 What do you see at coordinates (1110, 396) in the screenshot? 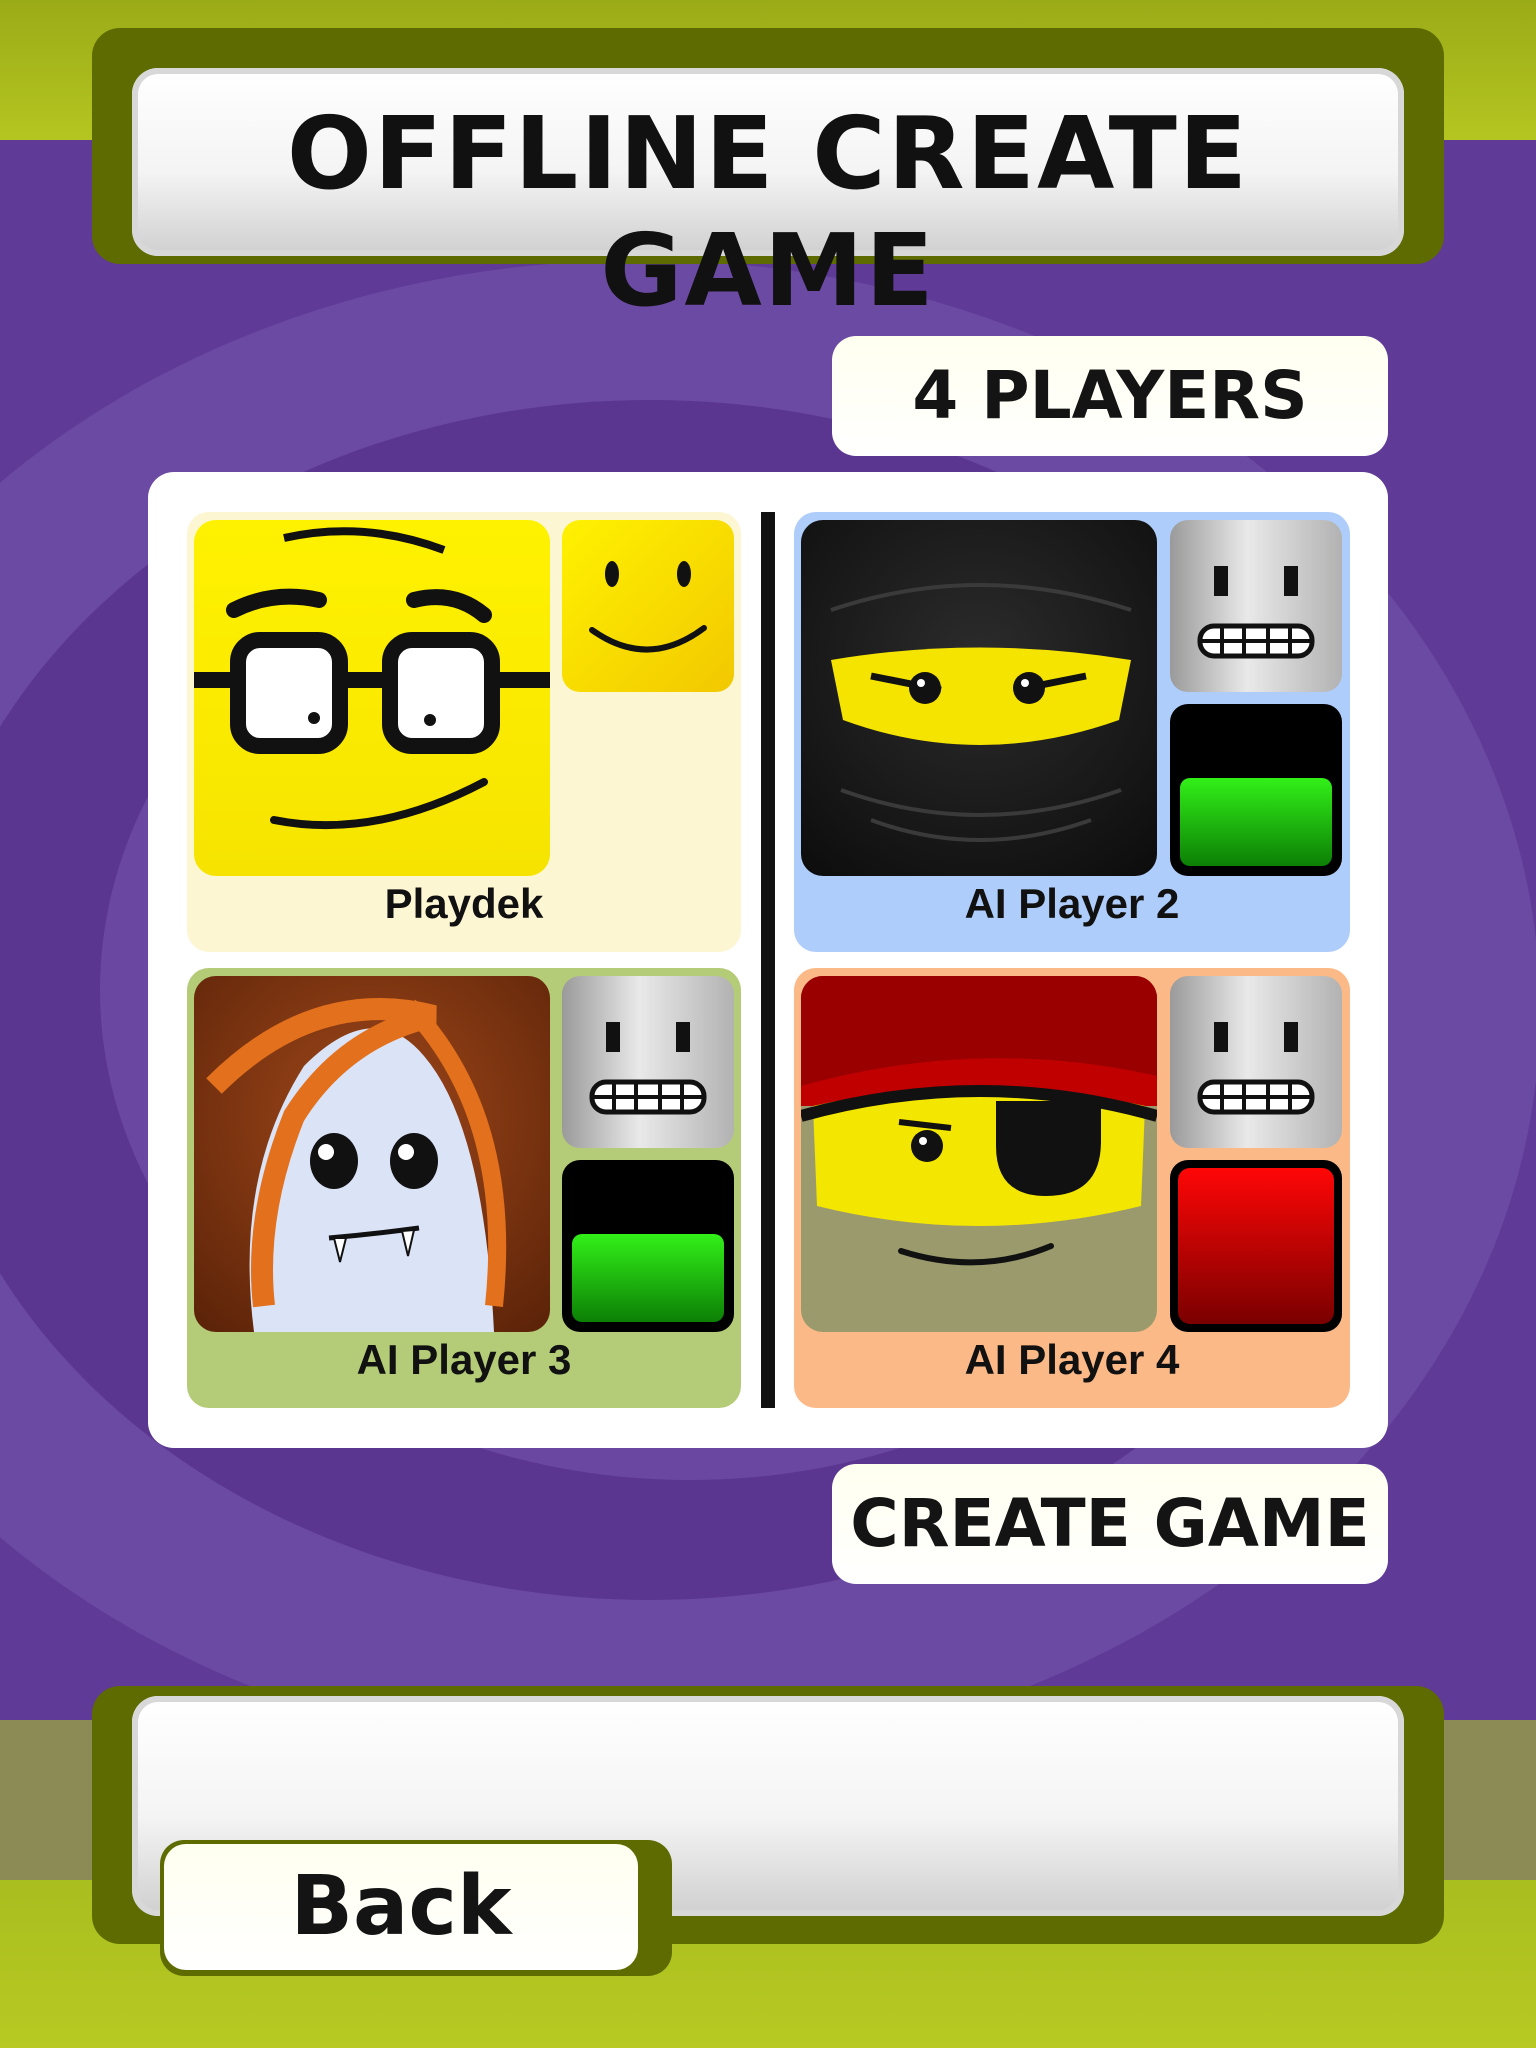
I see `player-count-button: 4 PLAYERS` at bounding box center [1110, 396].